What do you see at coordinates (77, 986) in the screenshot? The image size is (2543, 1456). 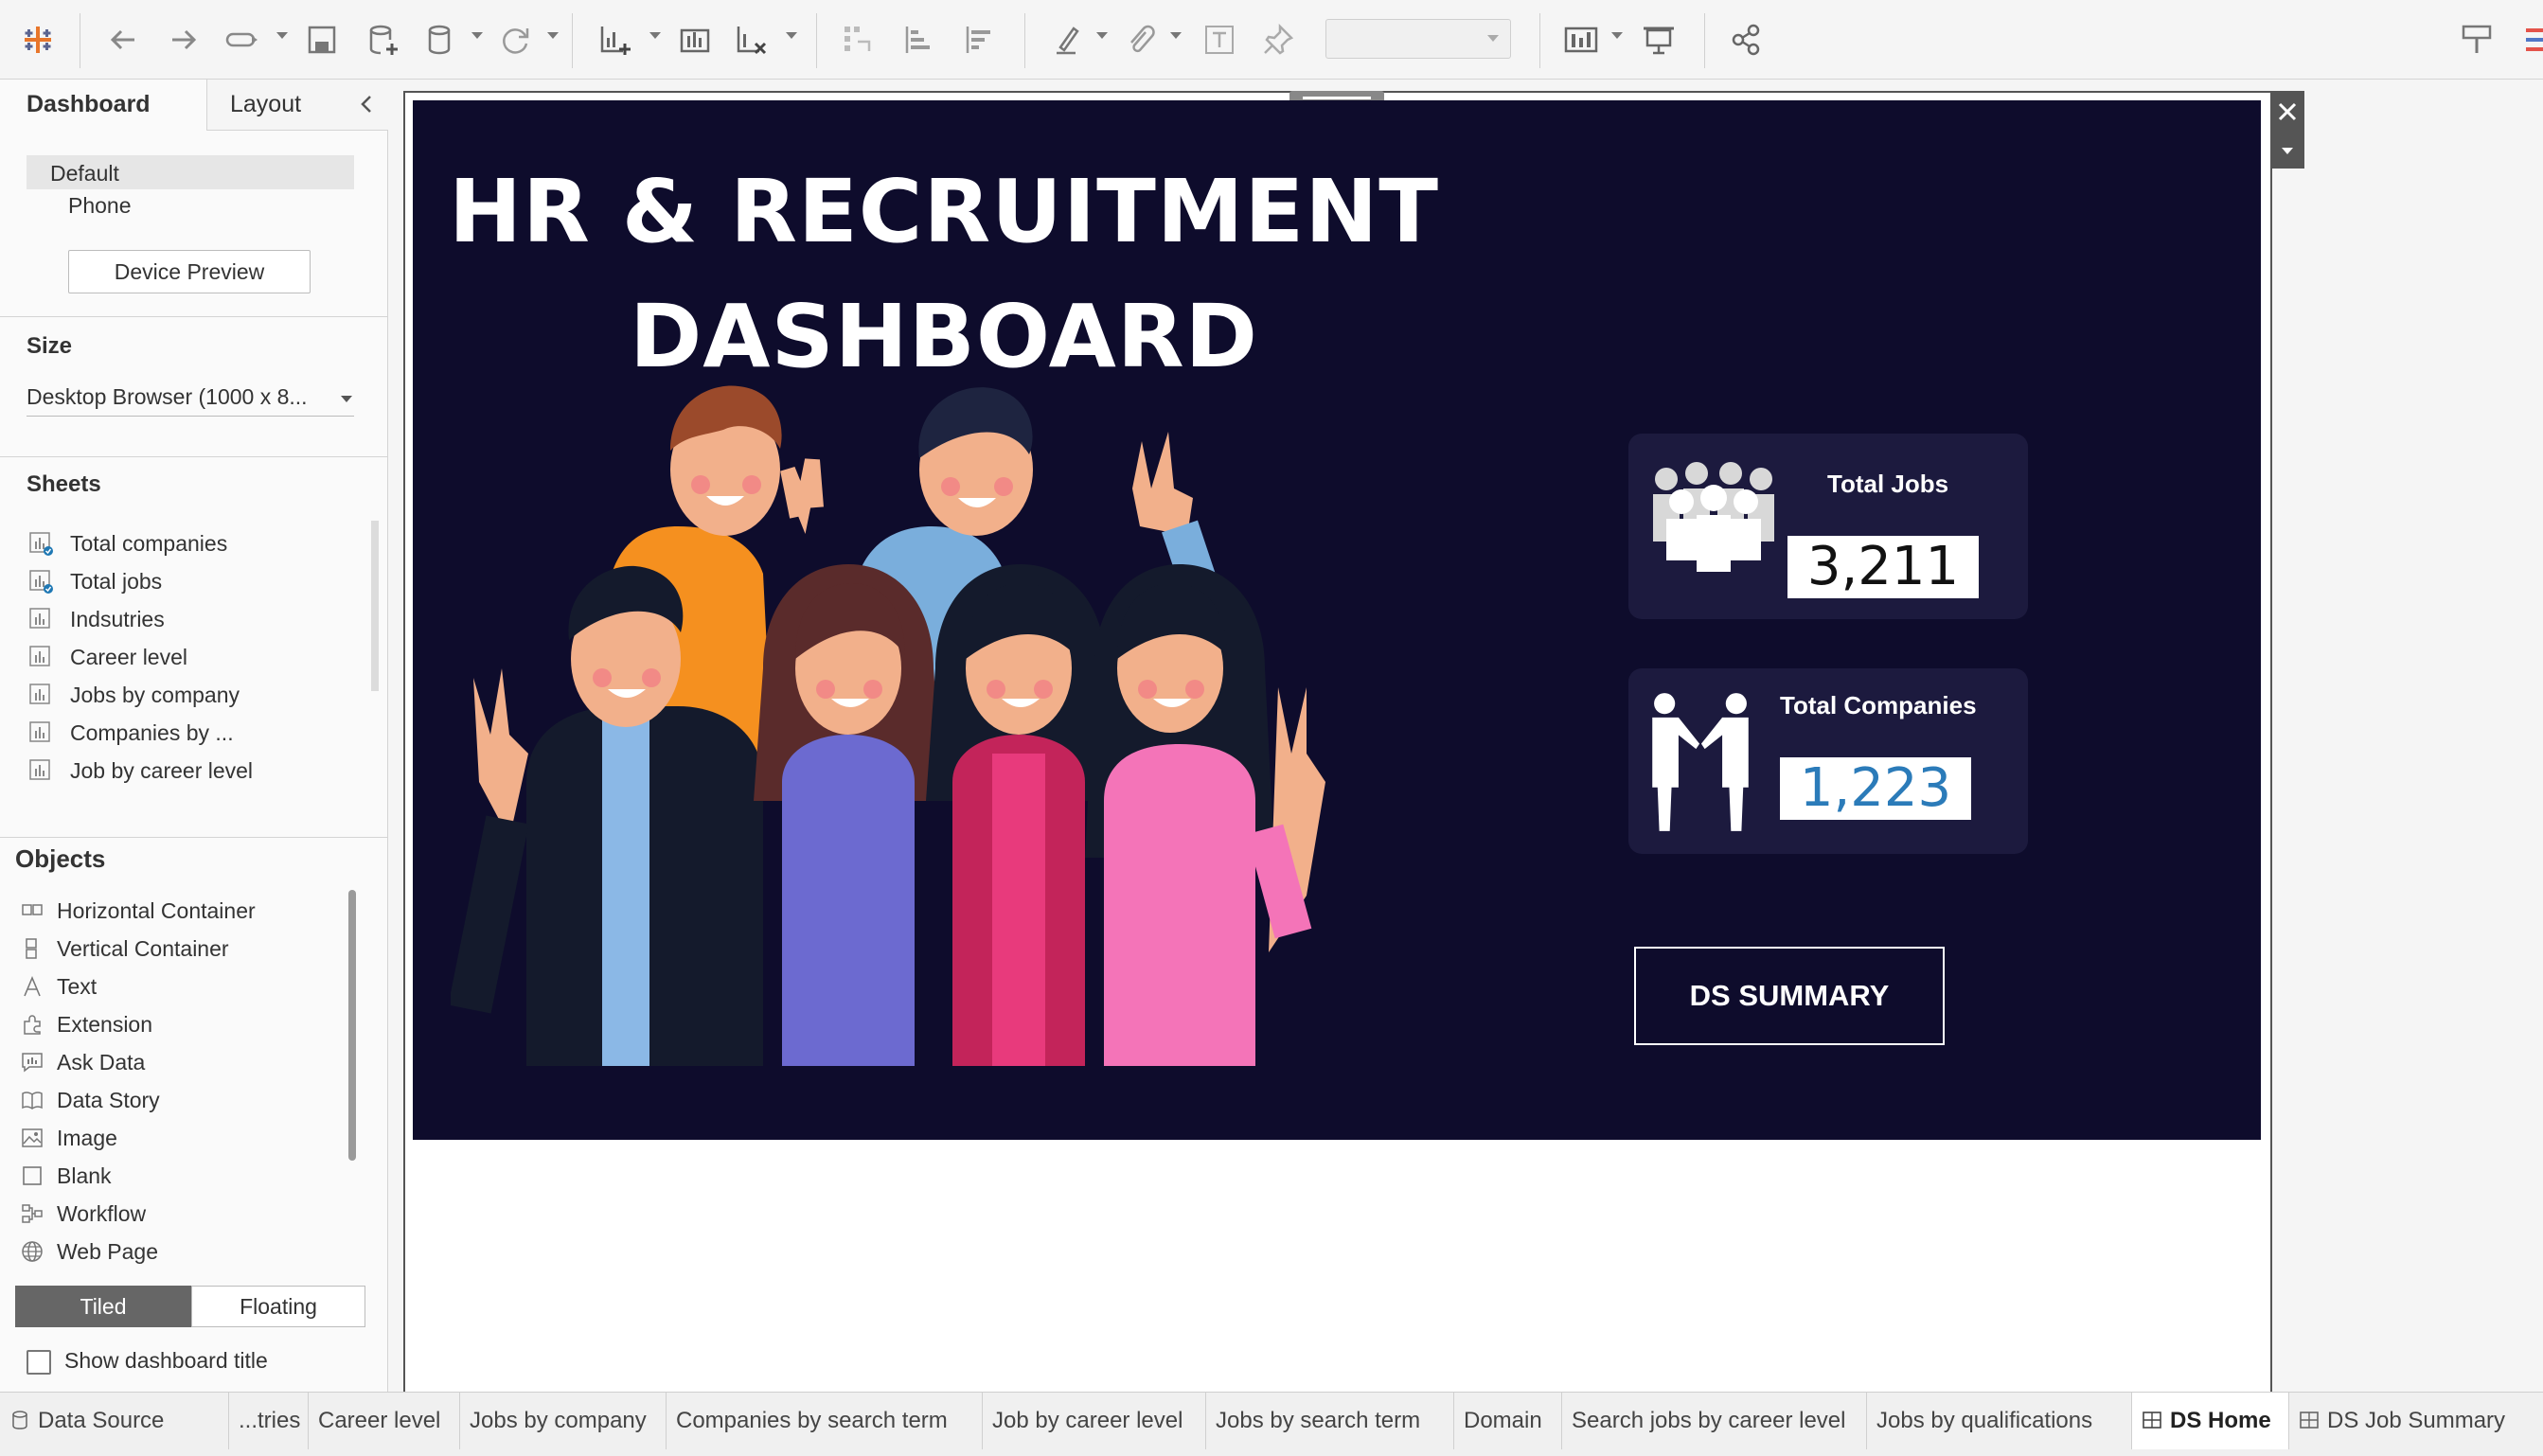 I see `object-label: Text` at bounding box center [77, 986].